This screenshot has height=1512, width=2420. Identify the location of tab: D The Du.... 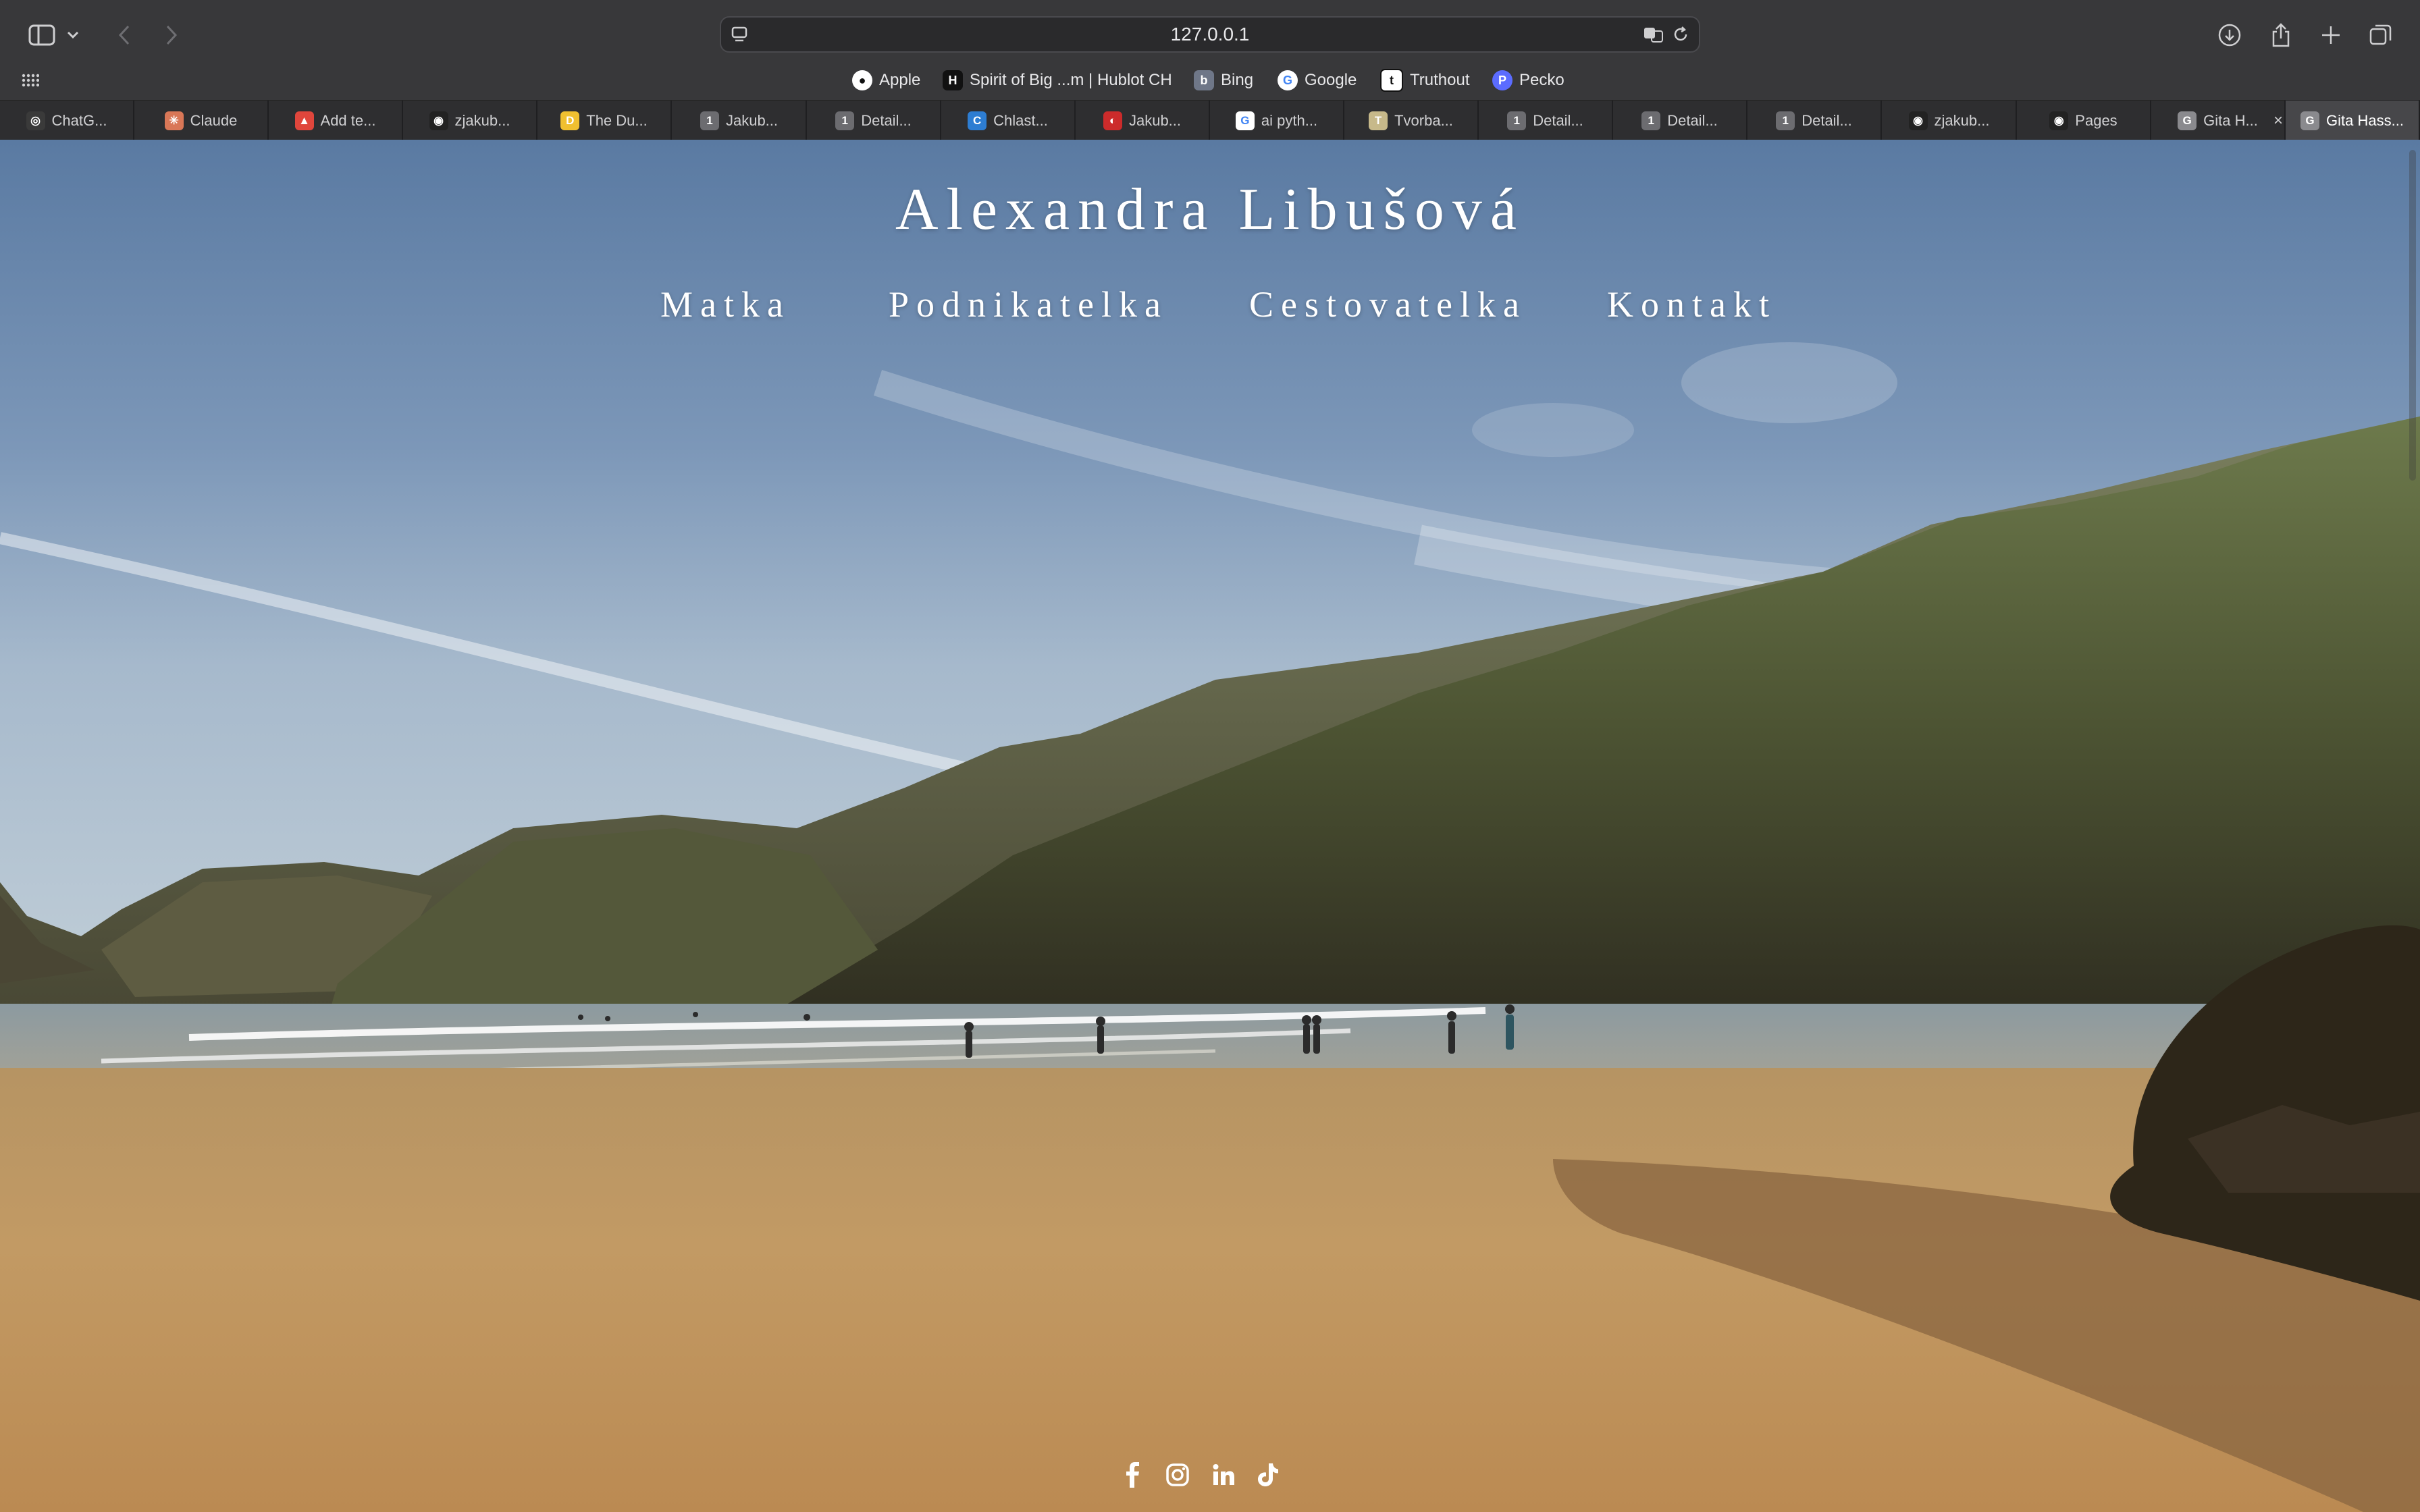
(604, 120).